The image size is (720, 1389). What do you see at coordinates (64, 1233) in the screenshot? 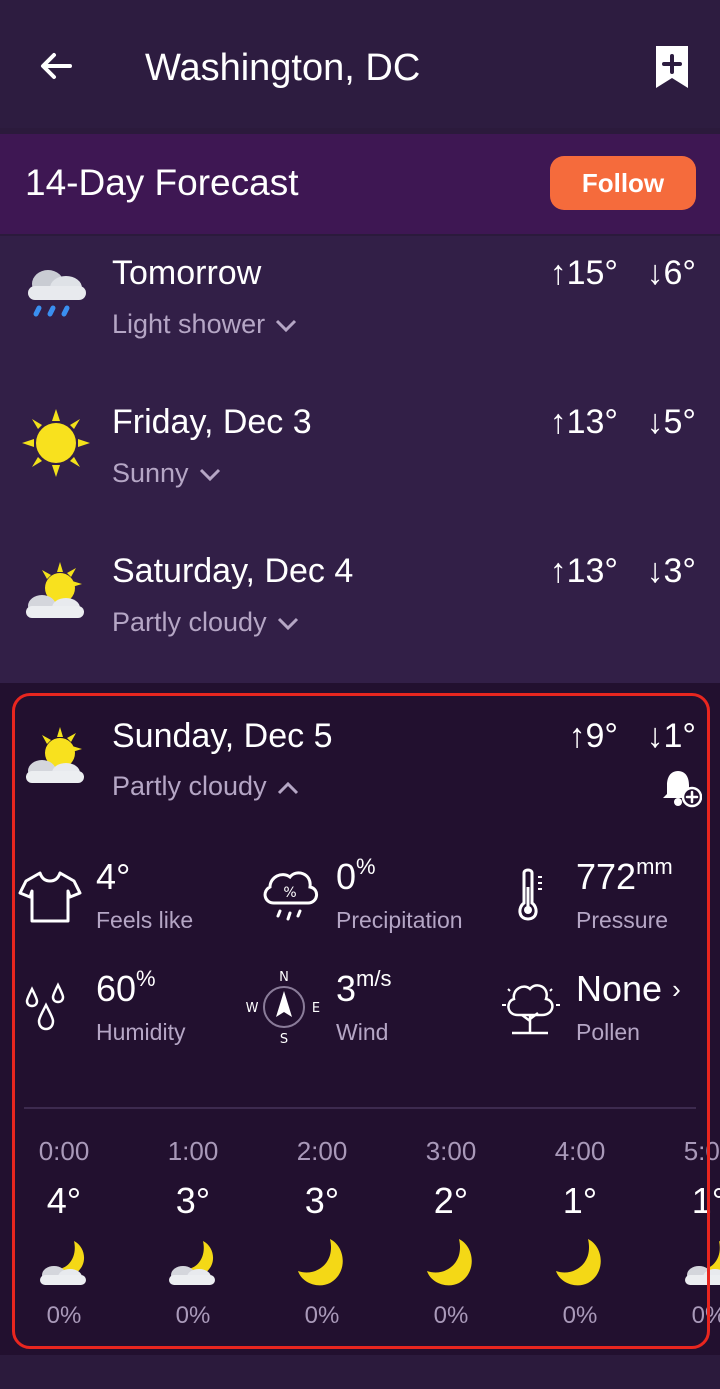
I see `hourly-item: 0:00 4° 0%` at bounding box center [64, 1233].